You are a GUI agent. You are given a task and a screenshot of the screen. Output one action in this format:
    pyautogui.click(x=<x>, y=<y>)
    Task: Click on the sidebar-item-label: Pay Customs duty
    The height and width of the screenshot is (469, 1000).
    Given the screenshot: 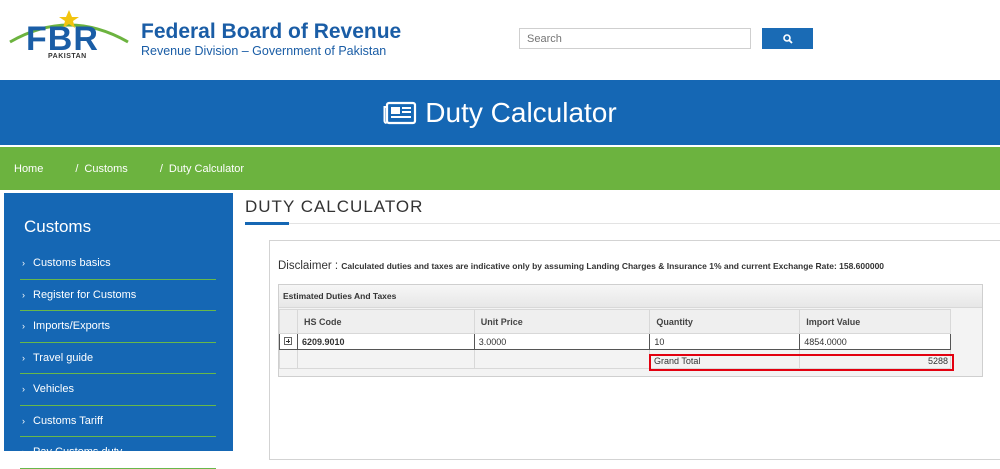 What is the action you would take?
    pyautogui.click(x=78, y=452)
    